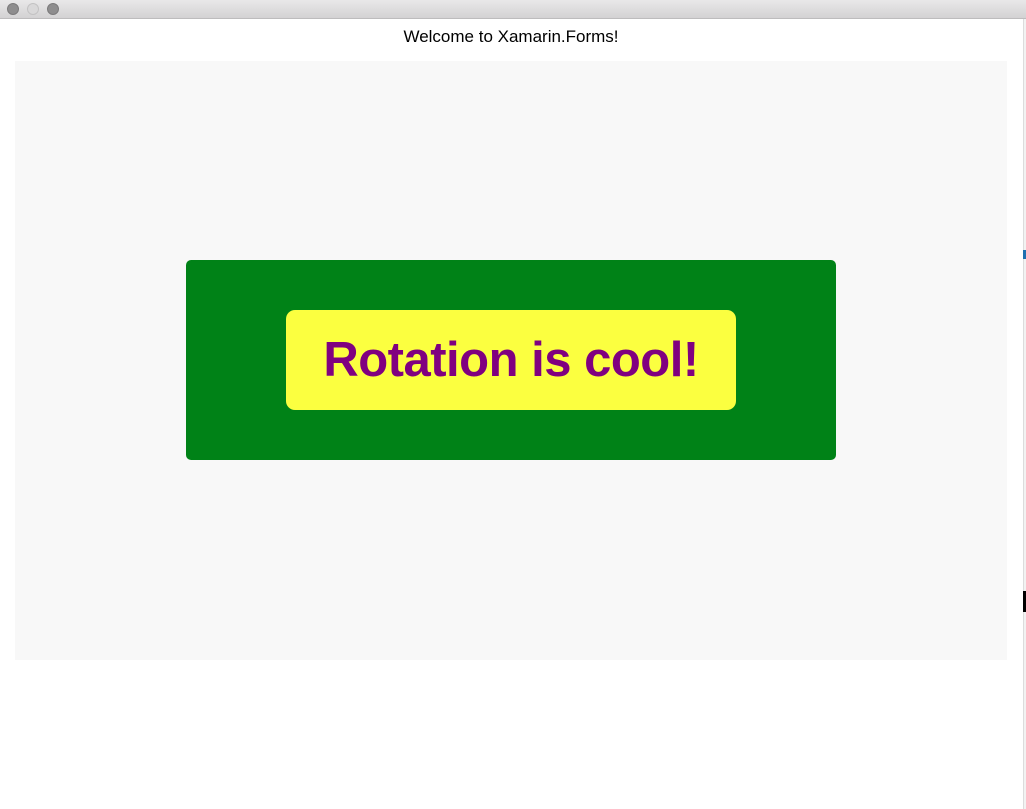 Image resolution: width=1026 pixels, height=809 pixels. What do you see at coordinates (511, 360) in the screenshot?
I see `rotation-label: Rotation is cool!` at bounding box center [511, 360].